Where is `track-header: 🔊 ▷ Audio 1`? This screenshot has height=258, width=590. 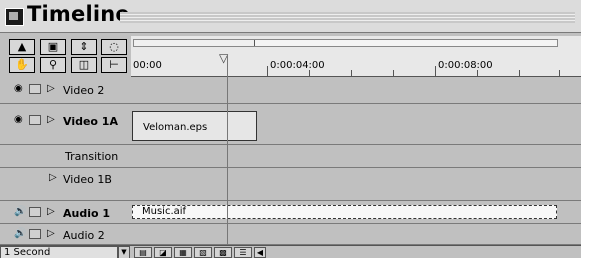 track-header: 🔊 ▷ Audio 1 is located at coordinates (70, 212).